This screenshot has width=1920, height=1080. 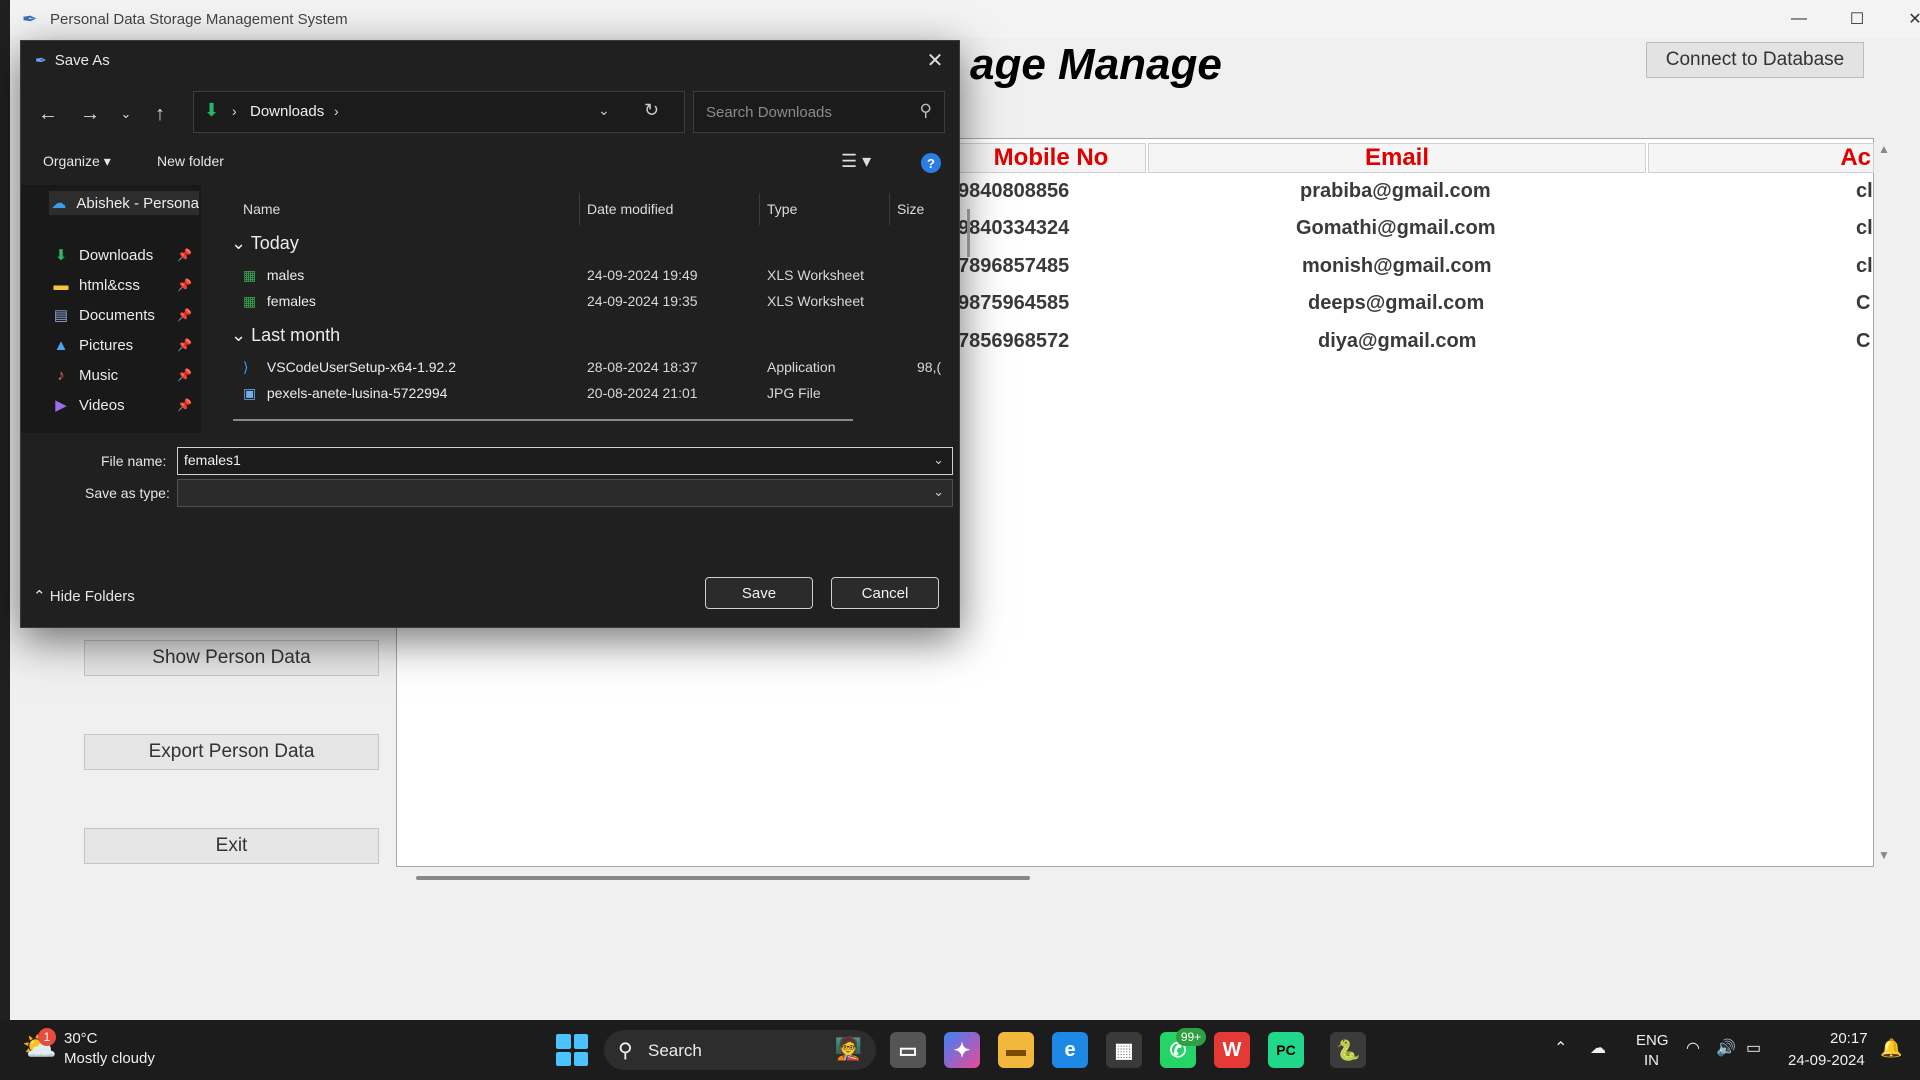 I want to click on show-hidden-icons-chevron-icon: ⌃, so click(x=1560, y=1048).